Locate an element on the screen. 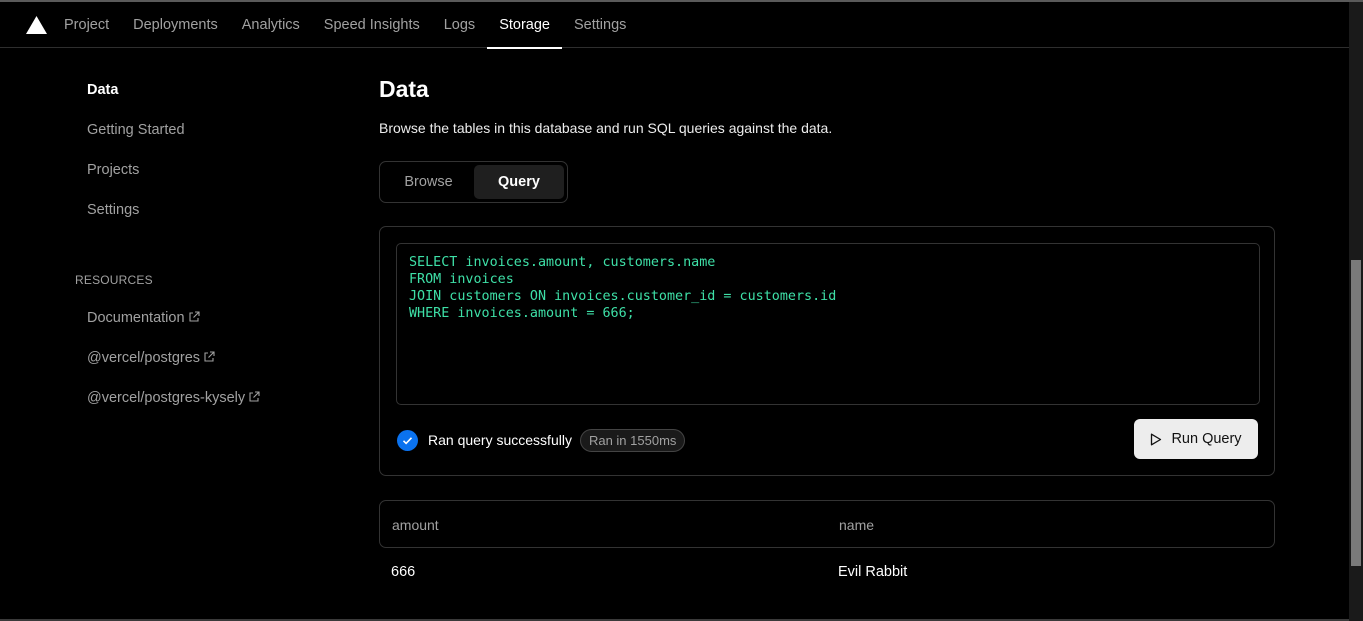 This screenshot has width=1363, height=621. resource-link-label: @vercel/postgres-kysely is located at coordinates (166, 398).